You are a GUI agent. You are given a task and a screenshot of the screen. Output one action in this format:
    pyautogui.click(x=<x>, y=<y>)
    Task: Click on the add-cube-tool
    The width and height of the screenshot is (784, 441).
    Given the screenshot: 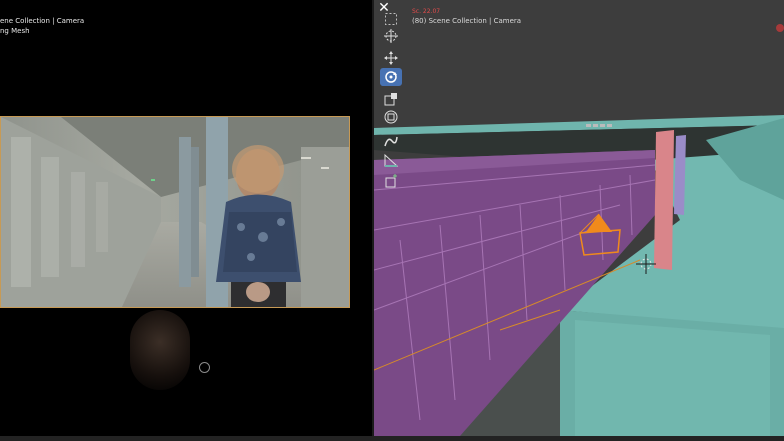 What is the action you would take?
    pyautogui.click(x=391, y=181)
    